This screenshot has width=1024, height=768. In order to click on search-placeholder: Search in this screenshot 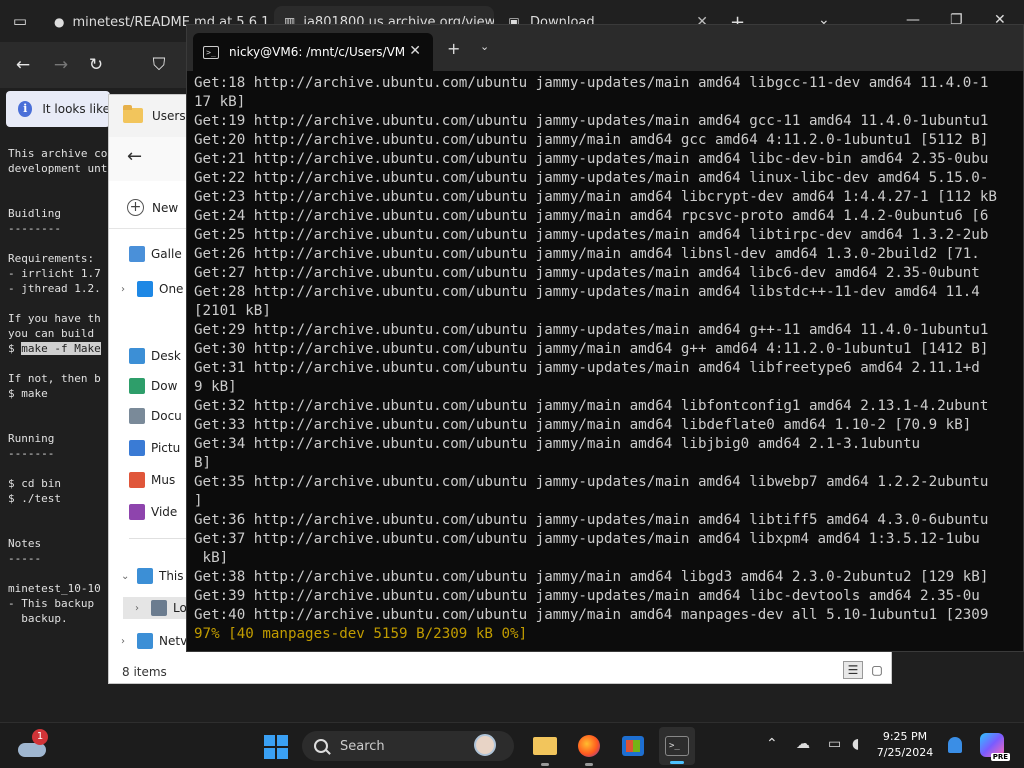, I will do `click(362, 746)`.